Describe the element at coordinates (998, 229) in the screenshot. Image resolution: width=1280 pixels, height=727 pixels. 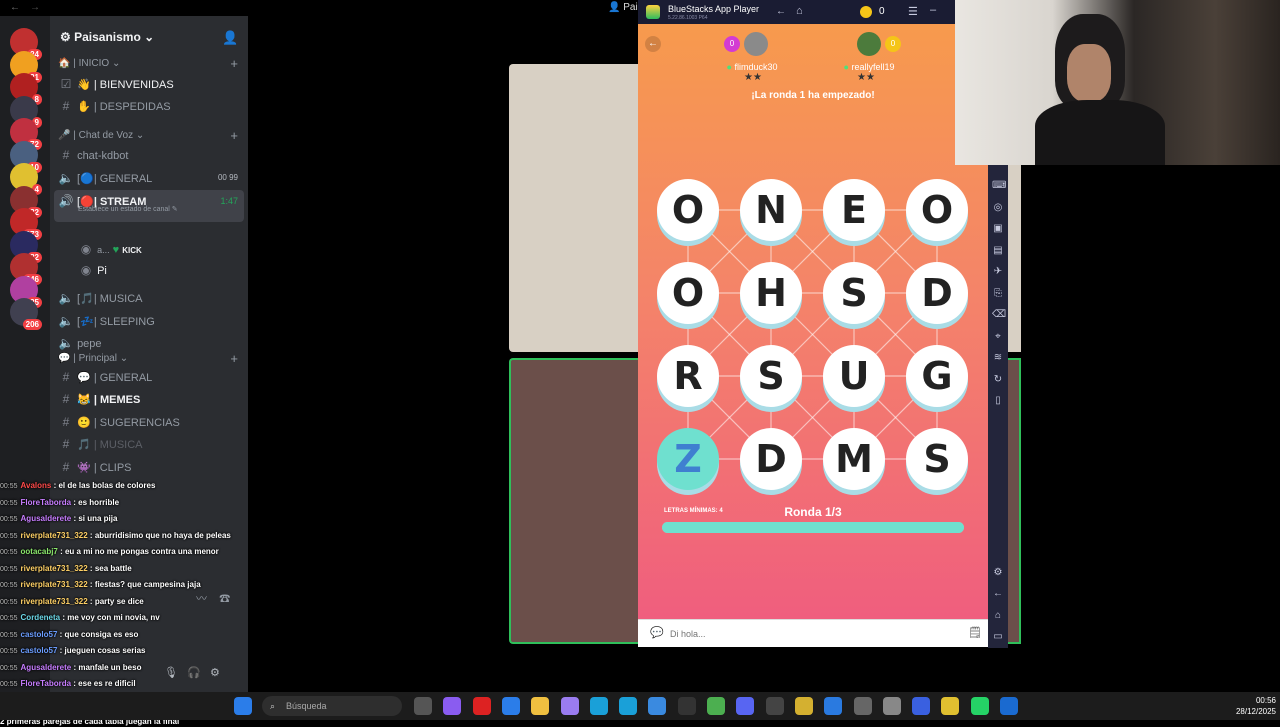
I see `record-icon: ▣` at that location.